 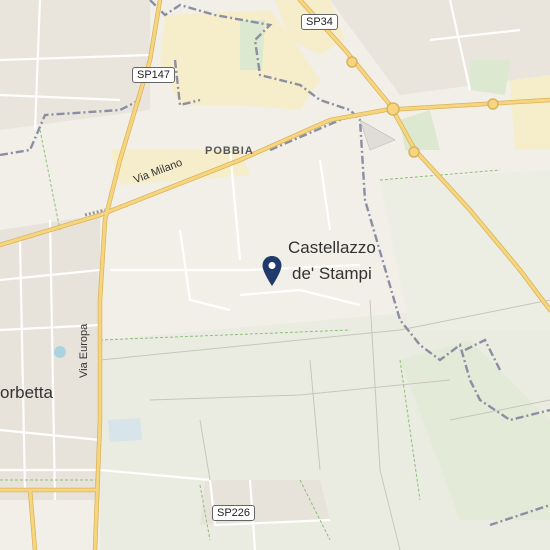 I want to click on place-label-pobbia: POBBIA, so click(x=229, y=151).